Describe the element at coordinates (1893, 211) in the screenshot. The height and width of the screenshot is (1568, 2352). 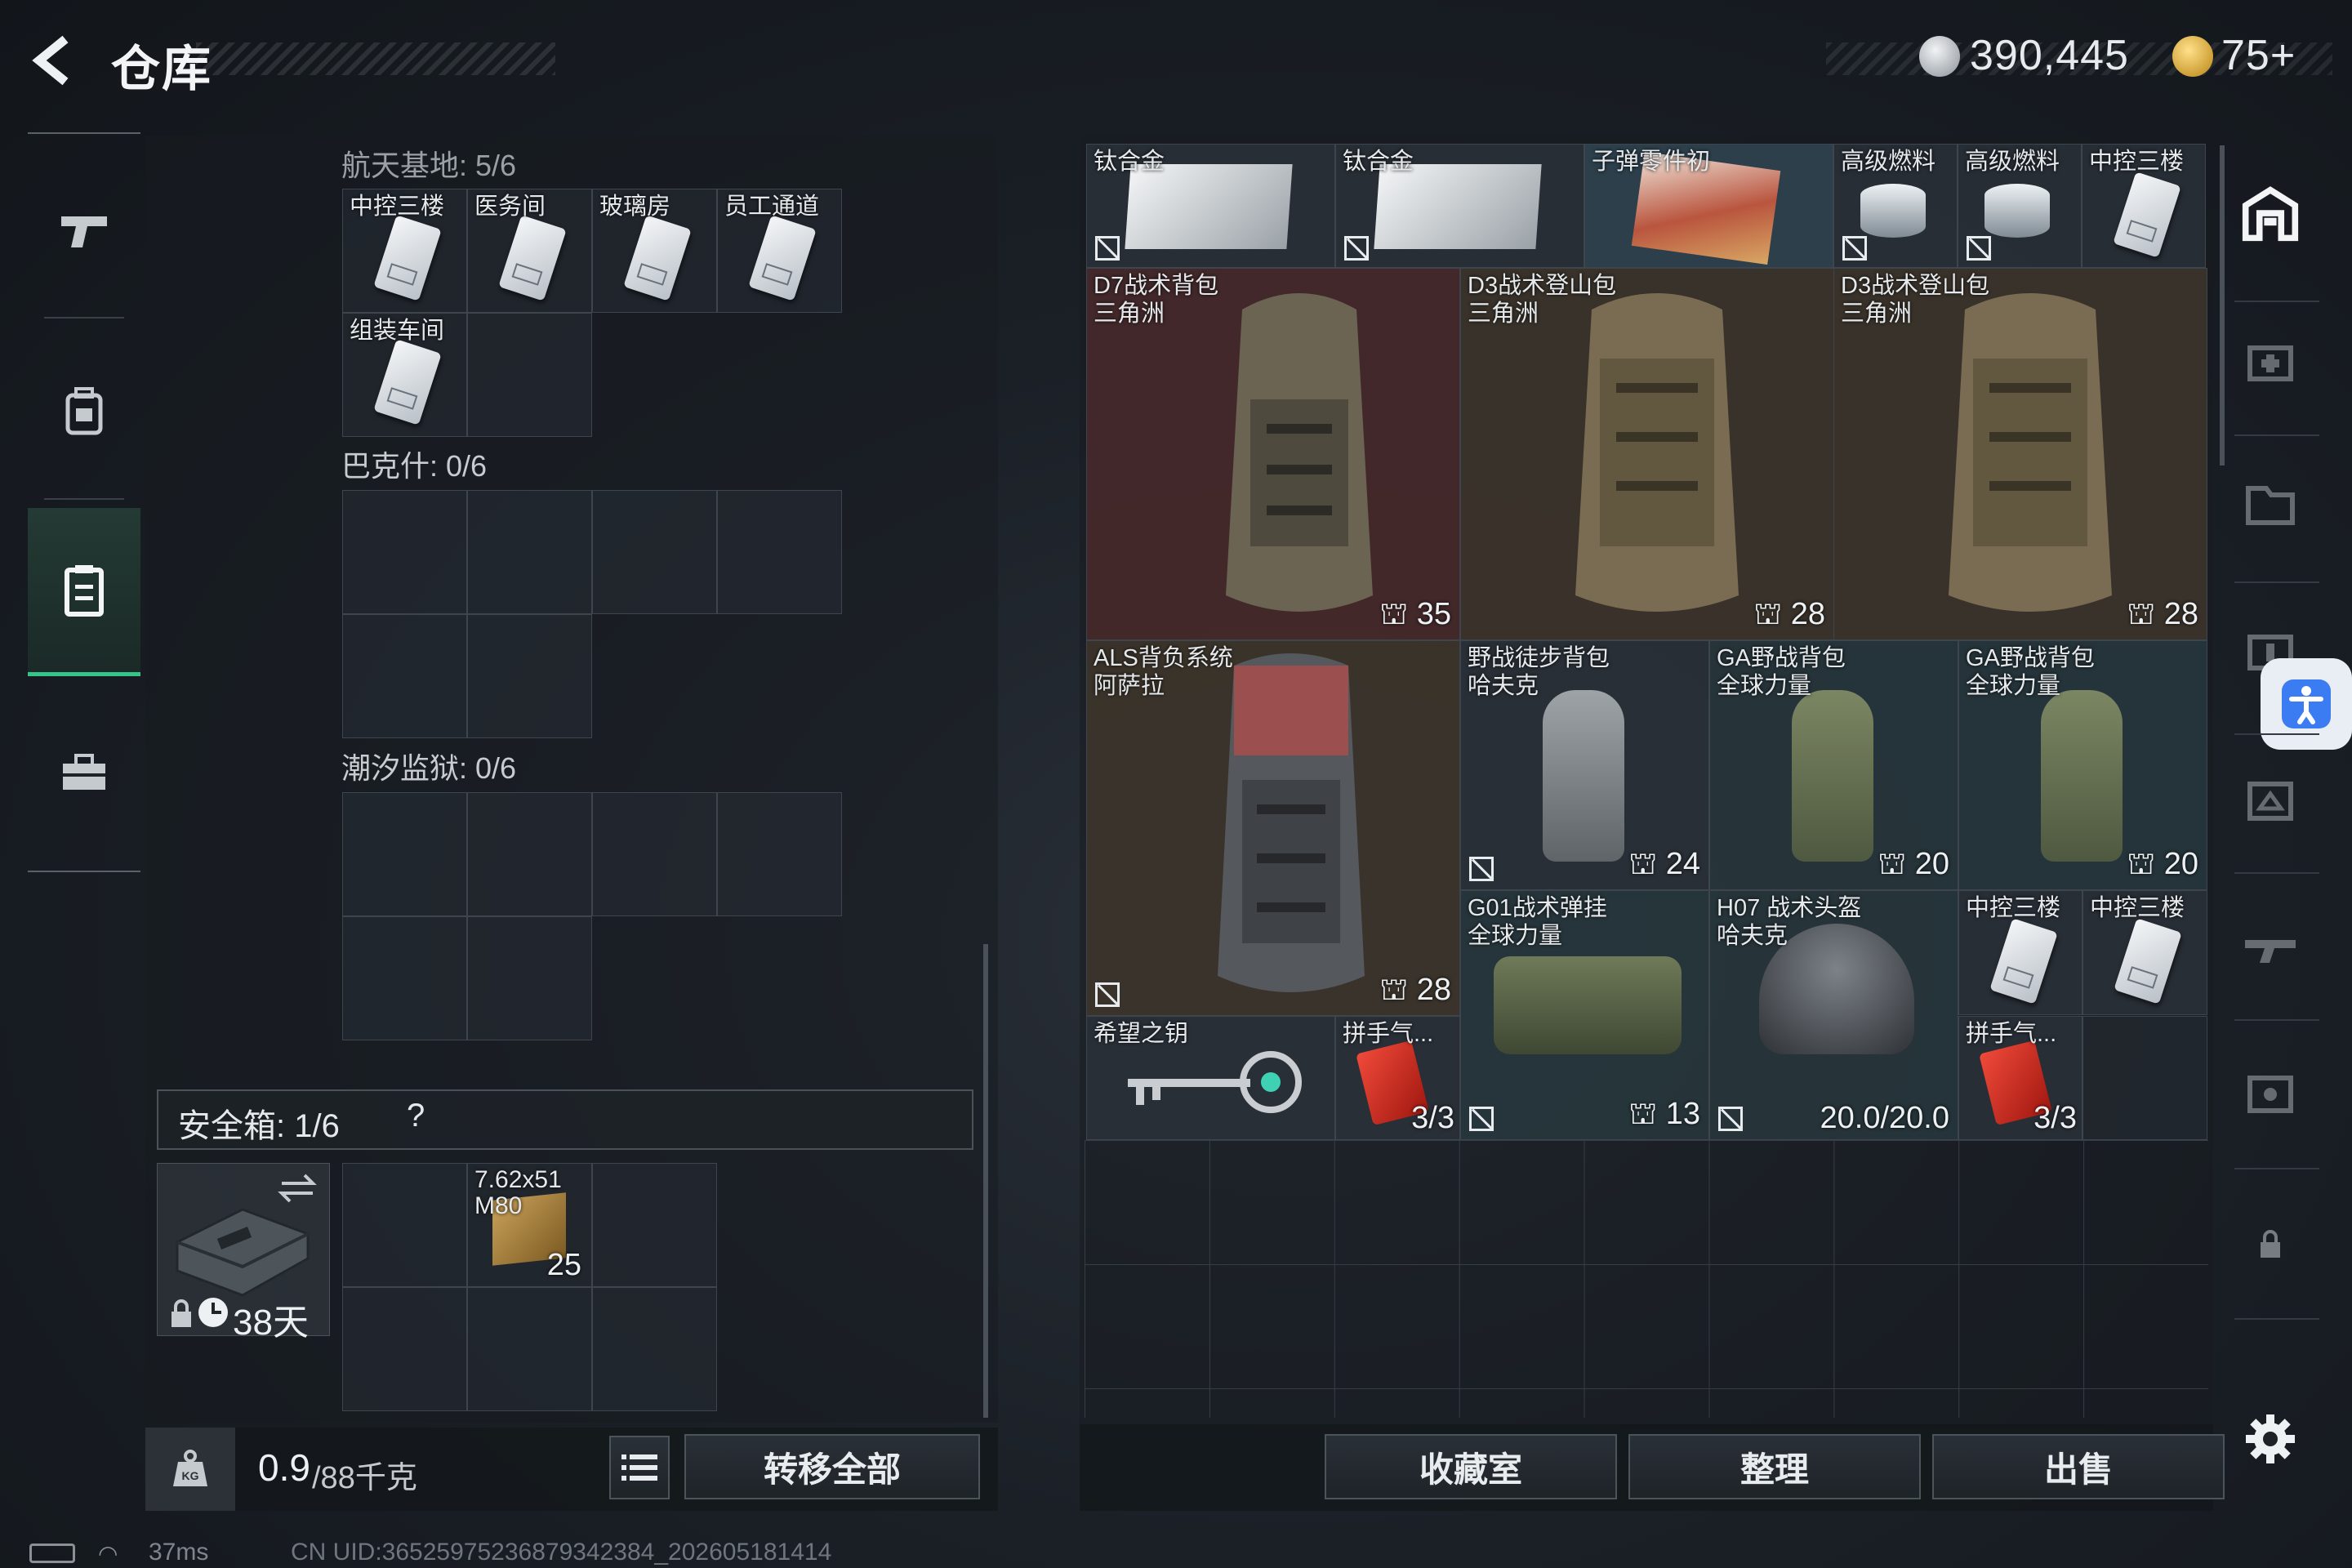
I see `fuel-can-icon` at that location.